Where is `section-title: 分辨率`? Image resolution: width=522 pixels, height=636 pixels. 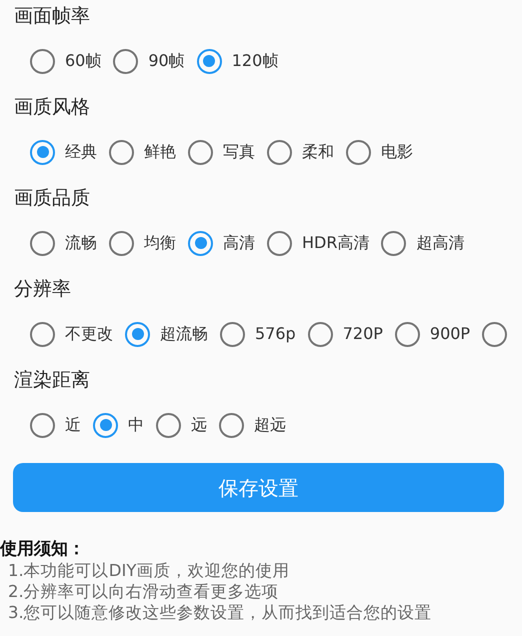 section-title: 分辨率 is located at coordinates (42, 289).